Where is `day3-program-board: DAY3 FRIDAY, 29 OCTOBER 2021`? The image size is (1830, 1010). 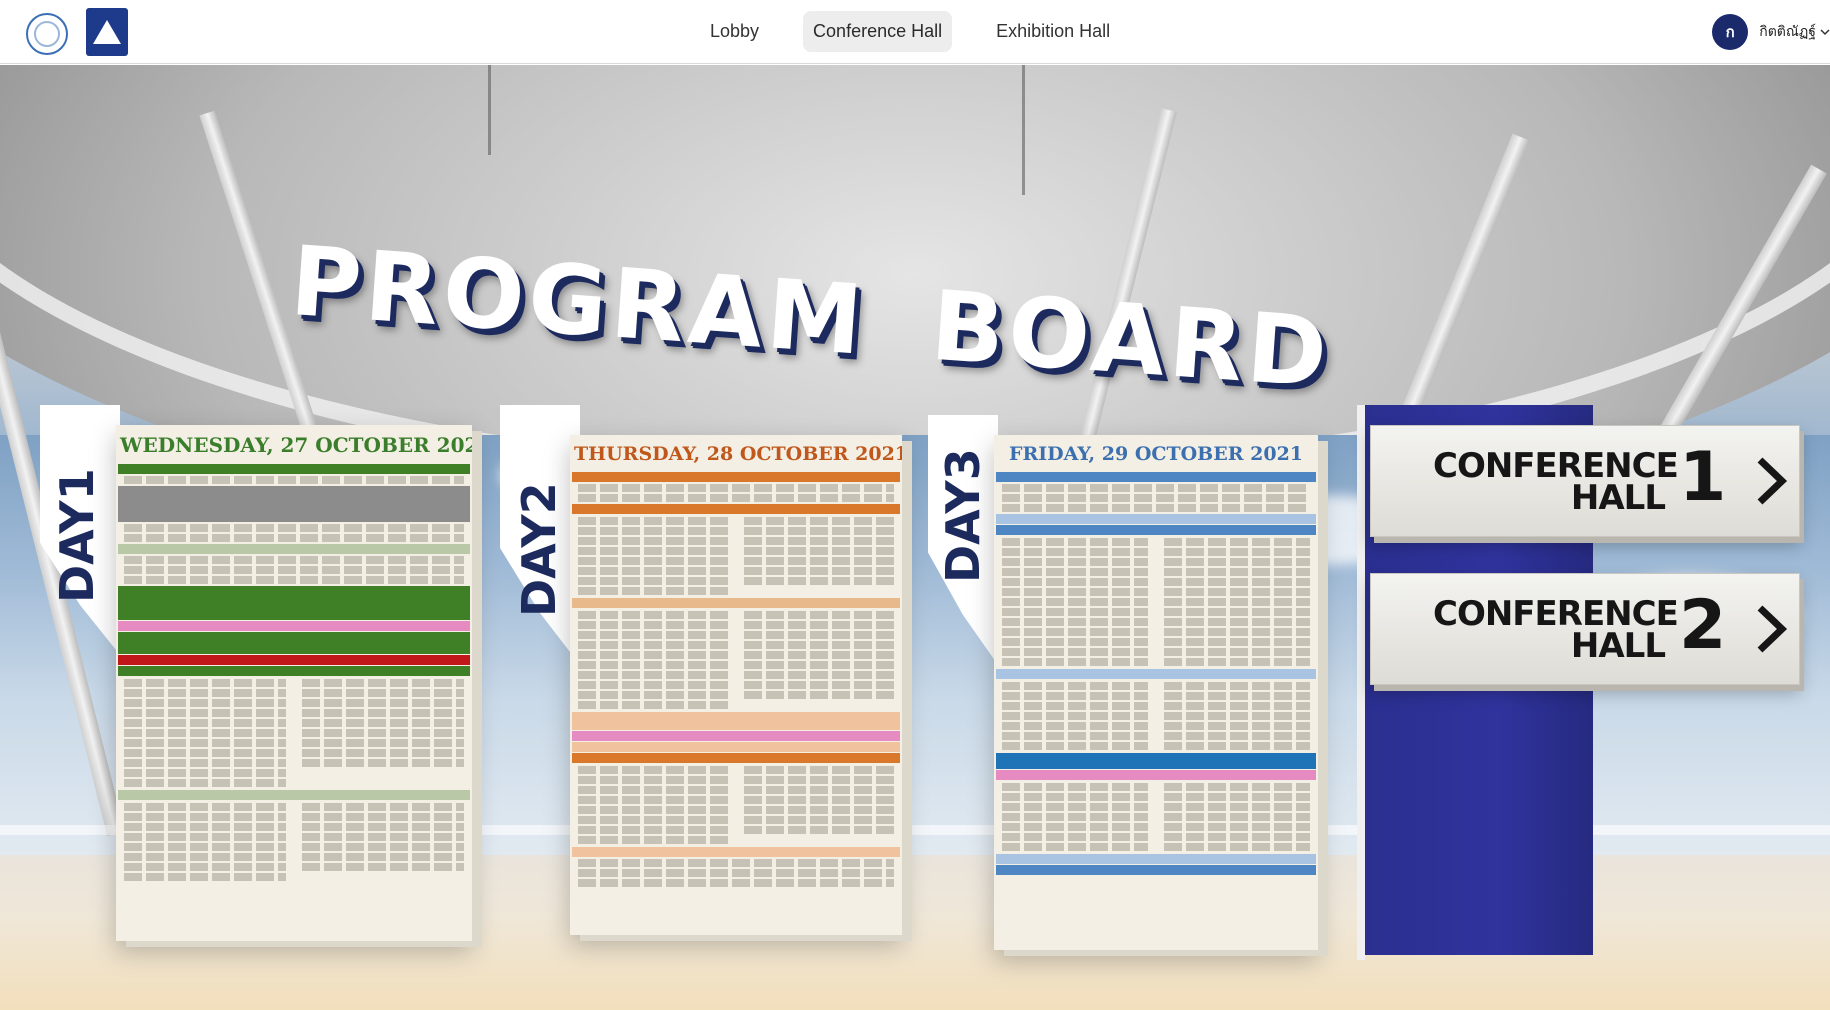
day3-program-board: DAY3 FRIDAY, 29 OCTOBER 2021 is located at coordinates (1133, 685).